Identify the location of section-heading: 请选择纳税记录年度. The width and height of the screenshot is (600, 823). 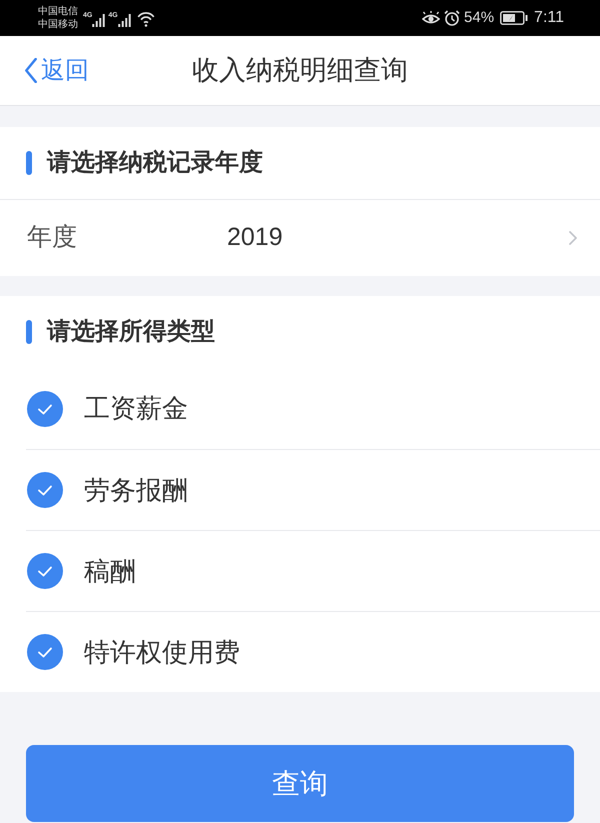
(155, 163).